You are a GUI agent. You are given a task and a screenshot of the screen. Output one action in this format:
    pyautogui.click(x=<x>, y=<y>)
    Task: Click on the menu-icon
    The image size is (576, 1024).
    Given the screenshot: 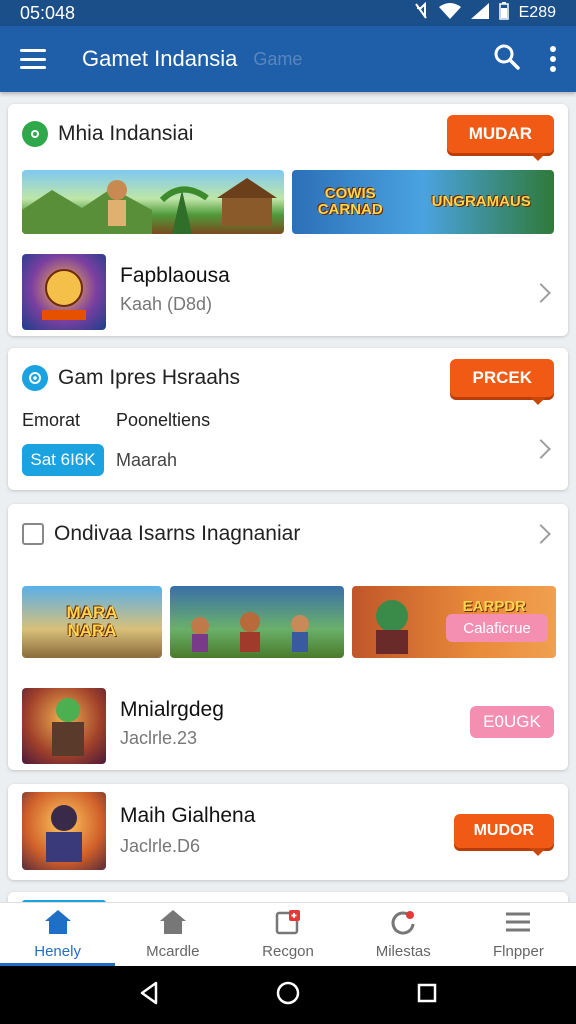 What is the action you would take?
    pyautogui.click(x=518, y=924)
    